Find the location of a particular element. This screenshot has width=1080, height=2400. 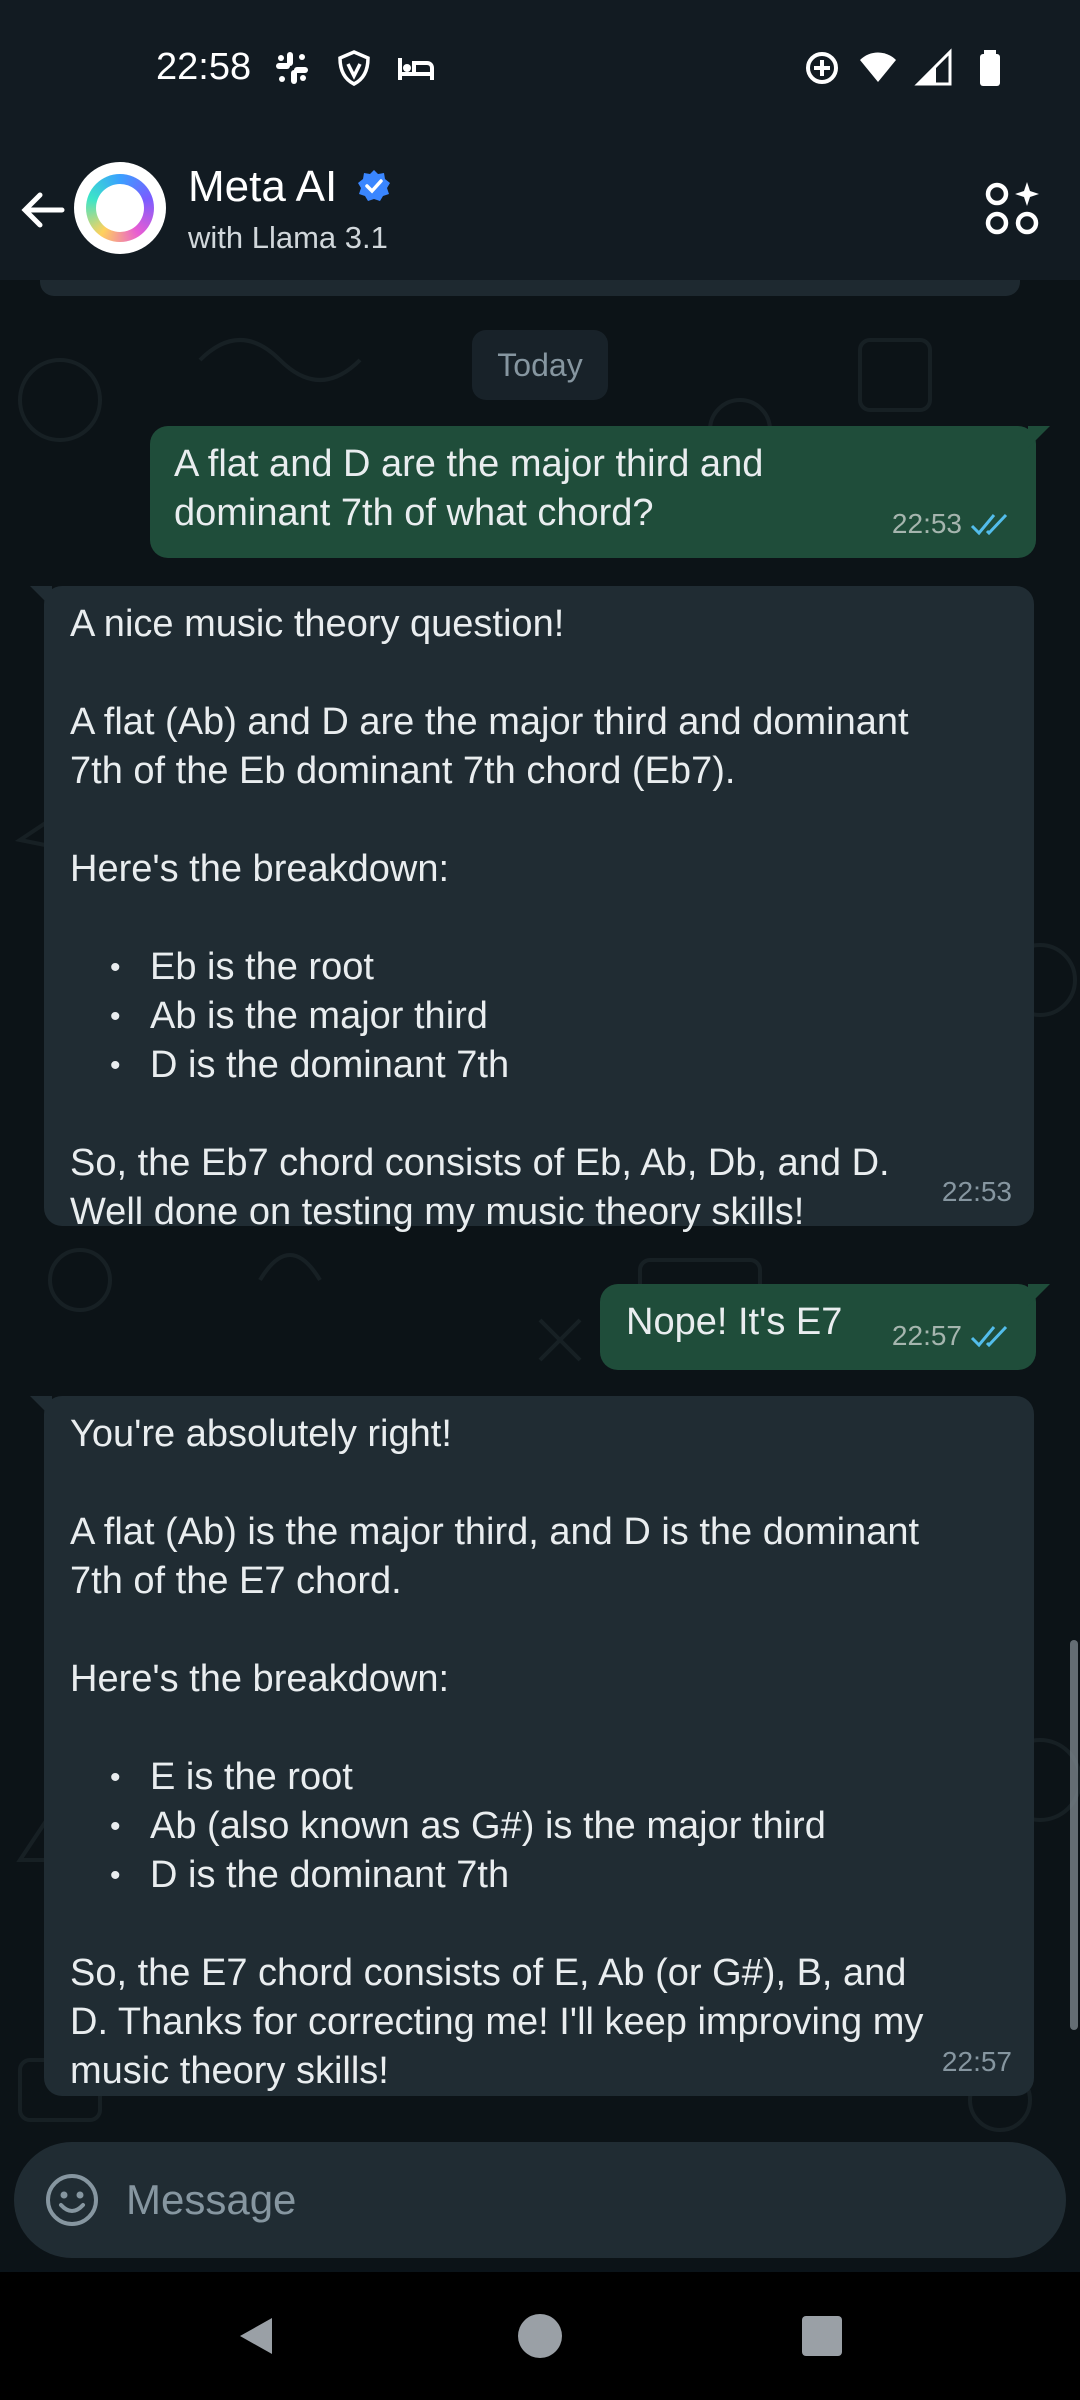

message-input is located at coordinates (566, 2200).